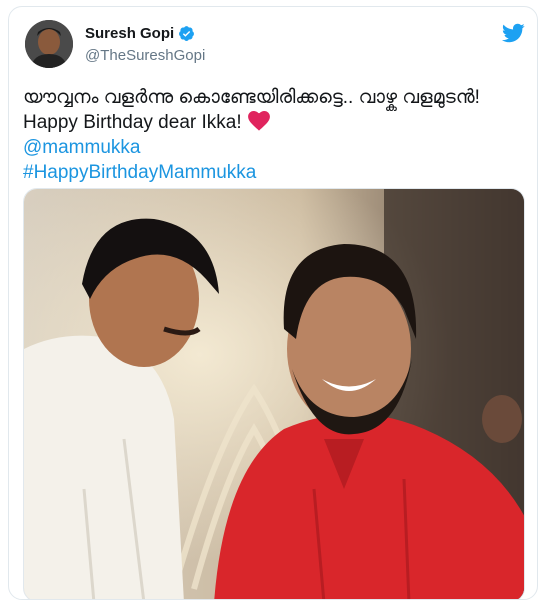 This screenshot has width=542, height=602. Describe the element at coordinates (145, 55) in the screenshot. I see `user-handle: @TheSureshGopi` at that location.